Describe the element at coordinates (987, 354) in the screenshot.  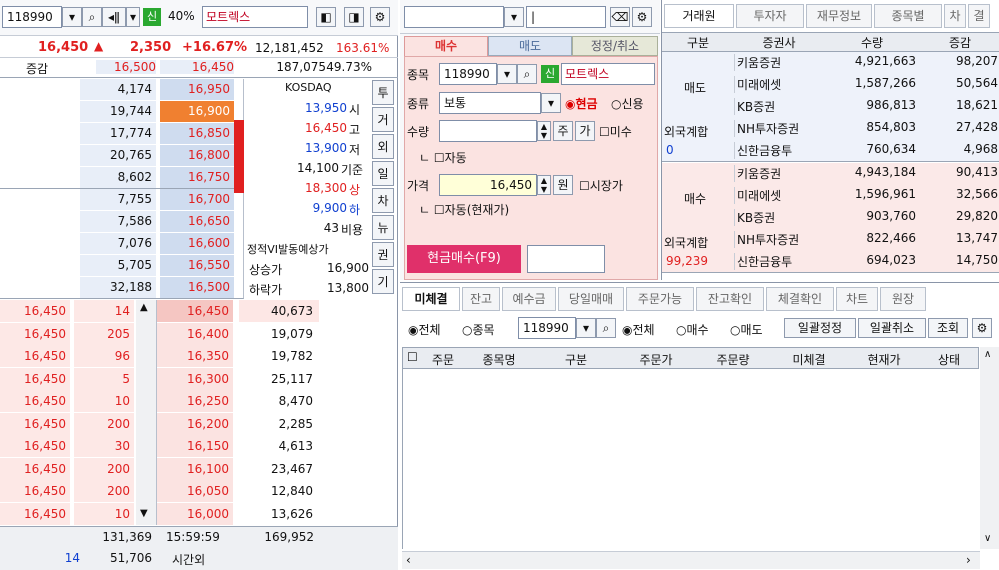
I see `orders-scroll-up-icon: ∧` at that location.